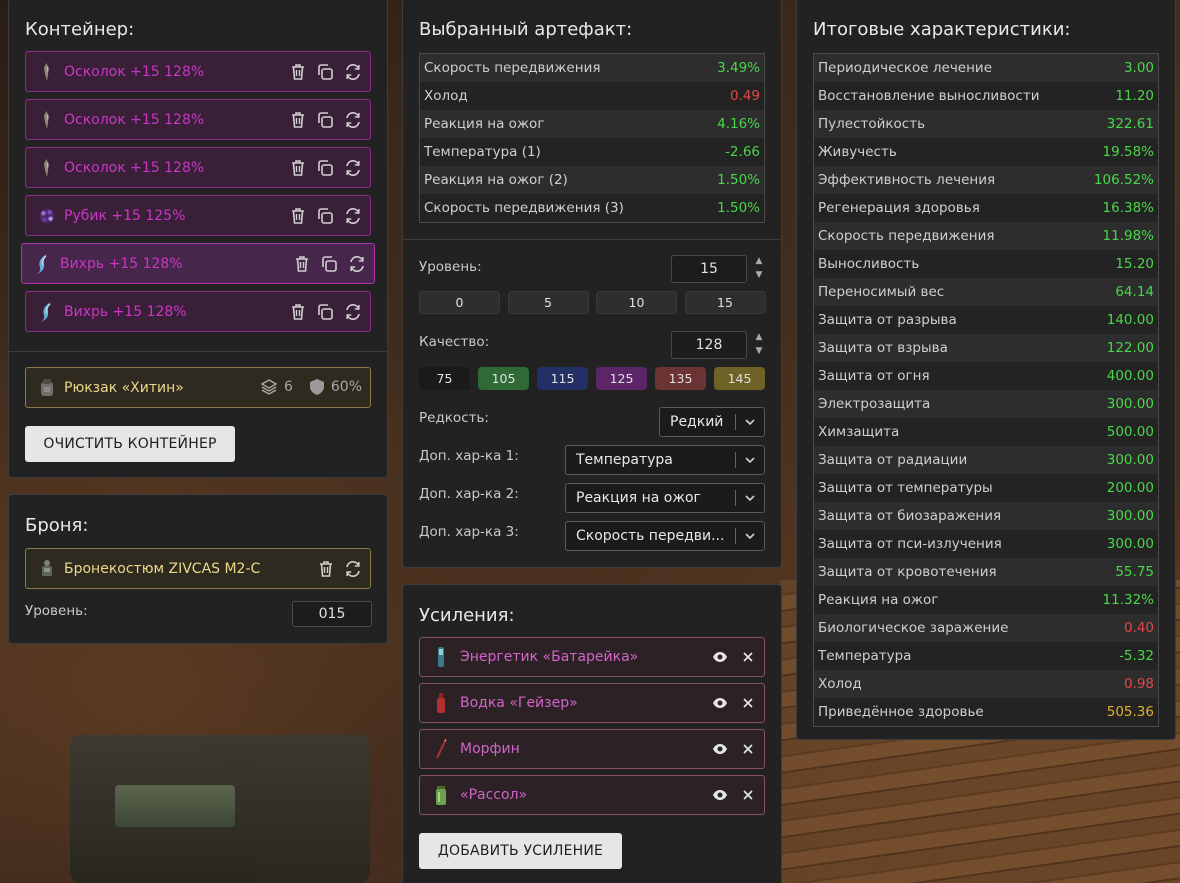 The image size is (1180, 883). I want to click on boost-row: Морфин, so click(592, 749).